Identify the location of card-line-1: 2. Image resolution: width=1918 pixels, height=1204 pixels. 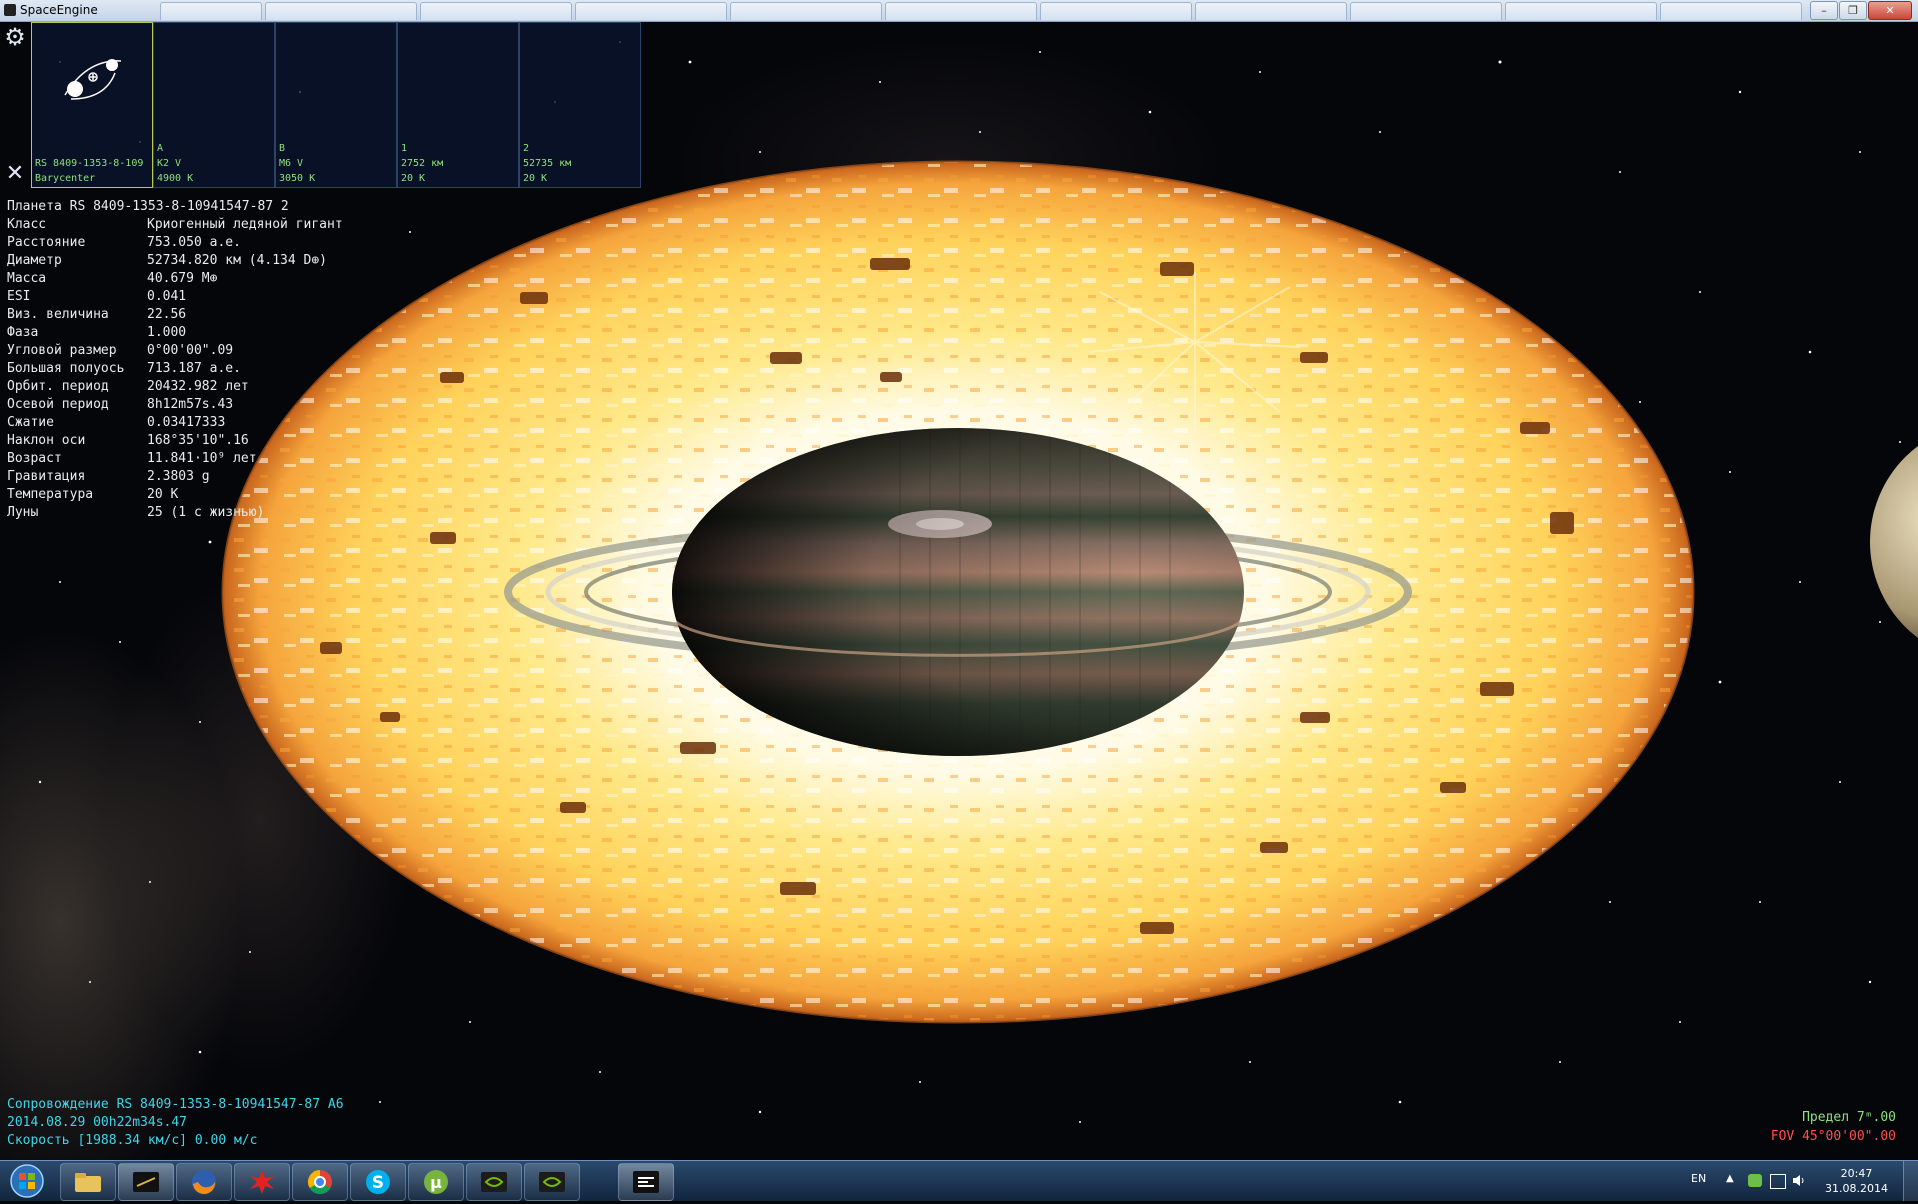
(526, 148).